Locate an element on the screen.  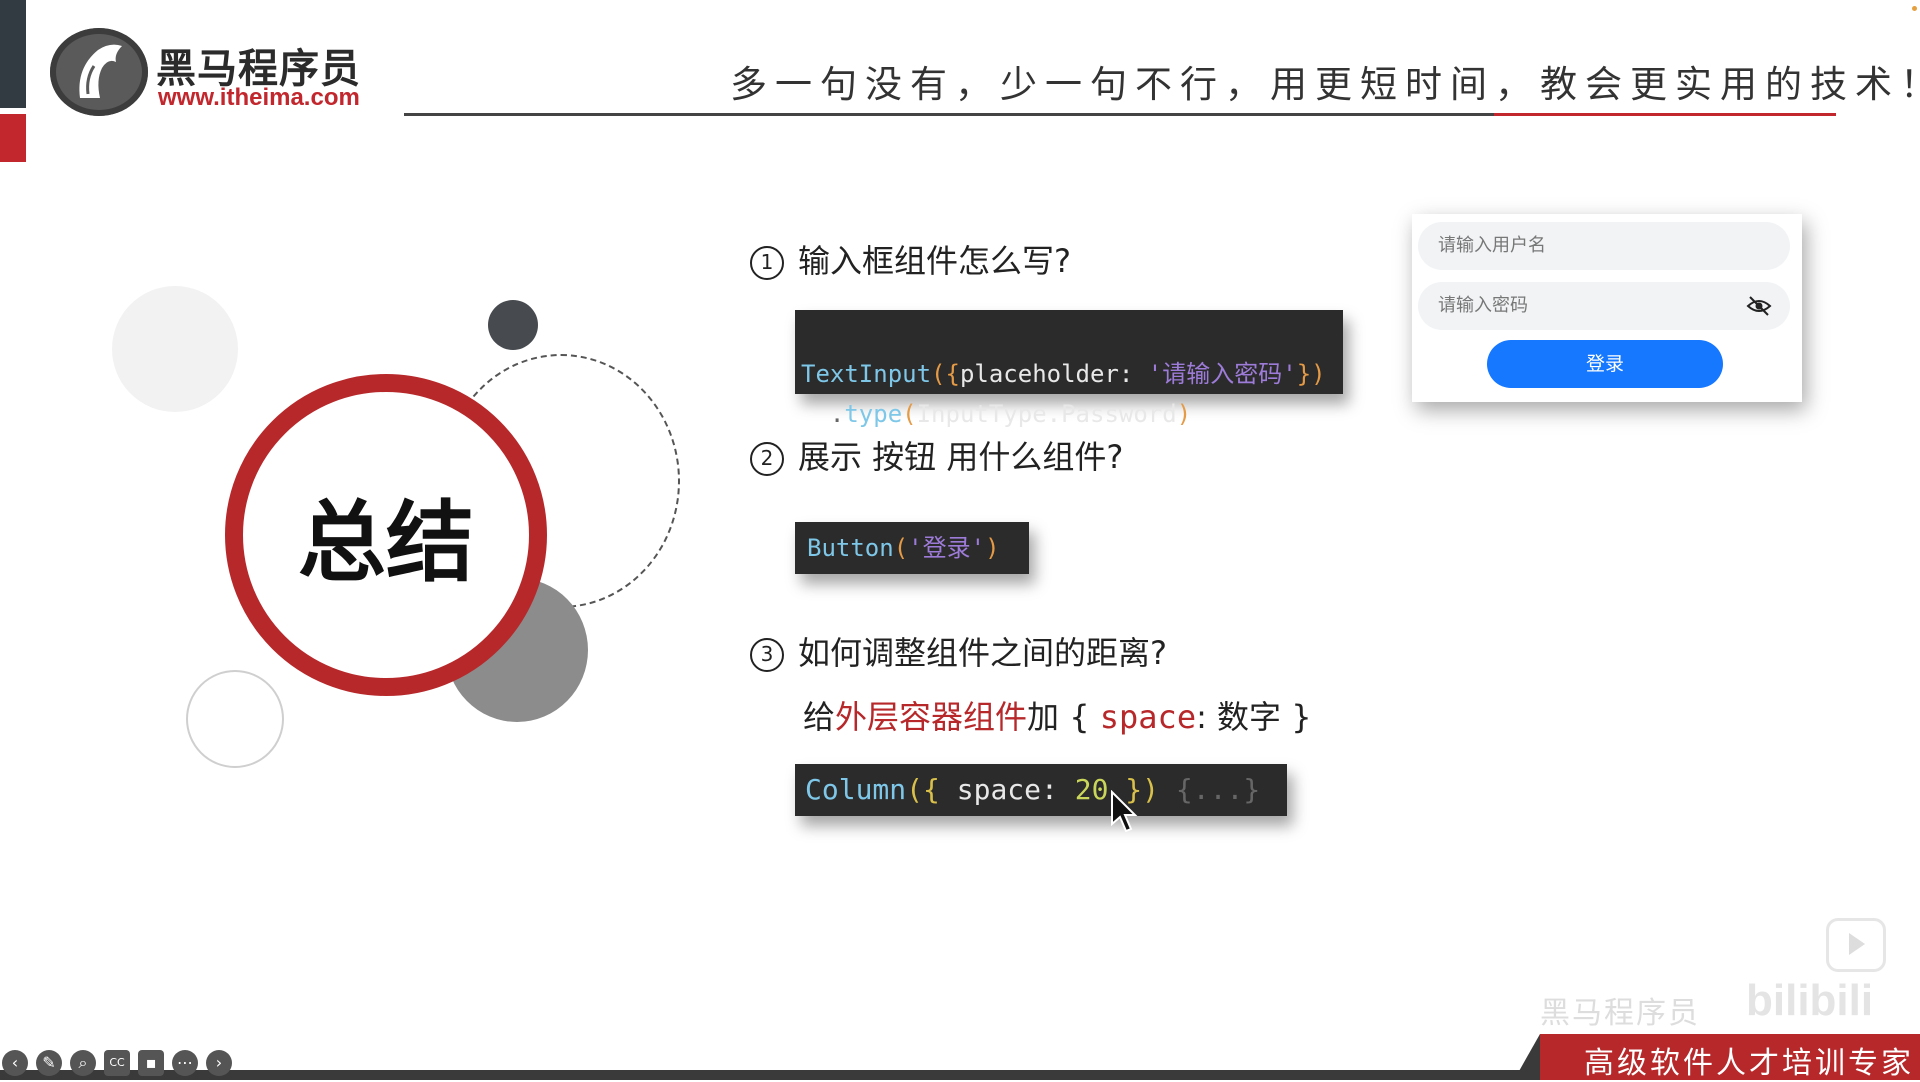
status-dot is located at coordinates (1914, 8).